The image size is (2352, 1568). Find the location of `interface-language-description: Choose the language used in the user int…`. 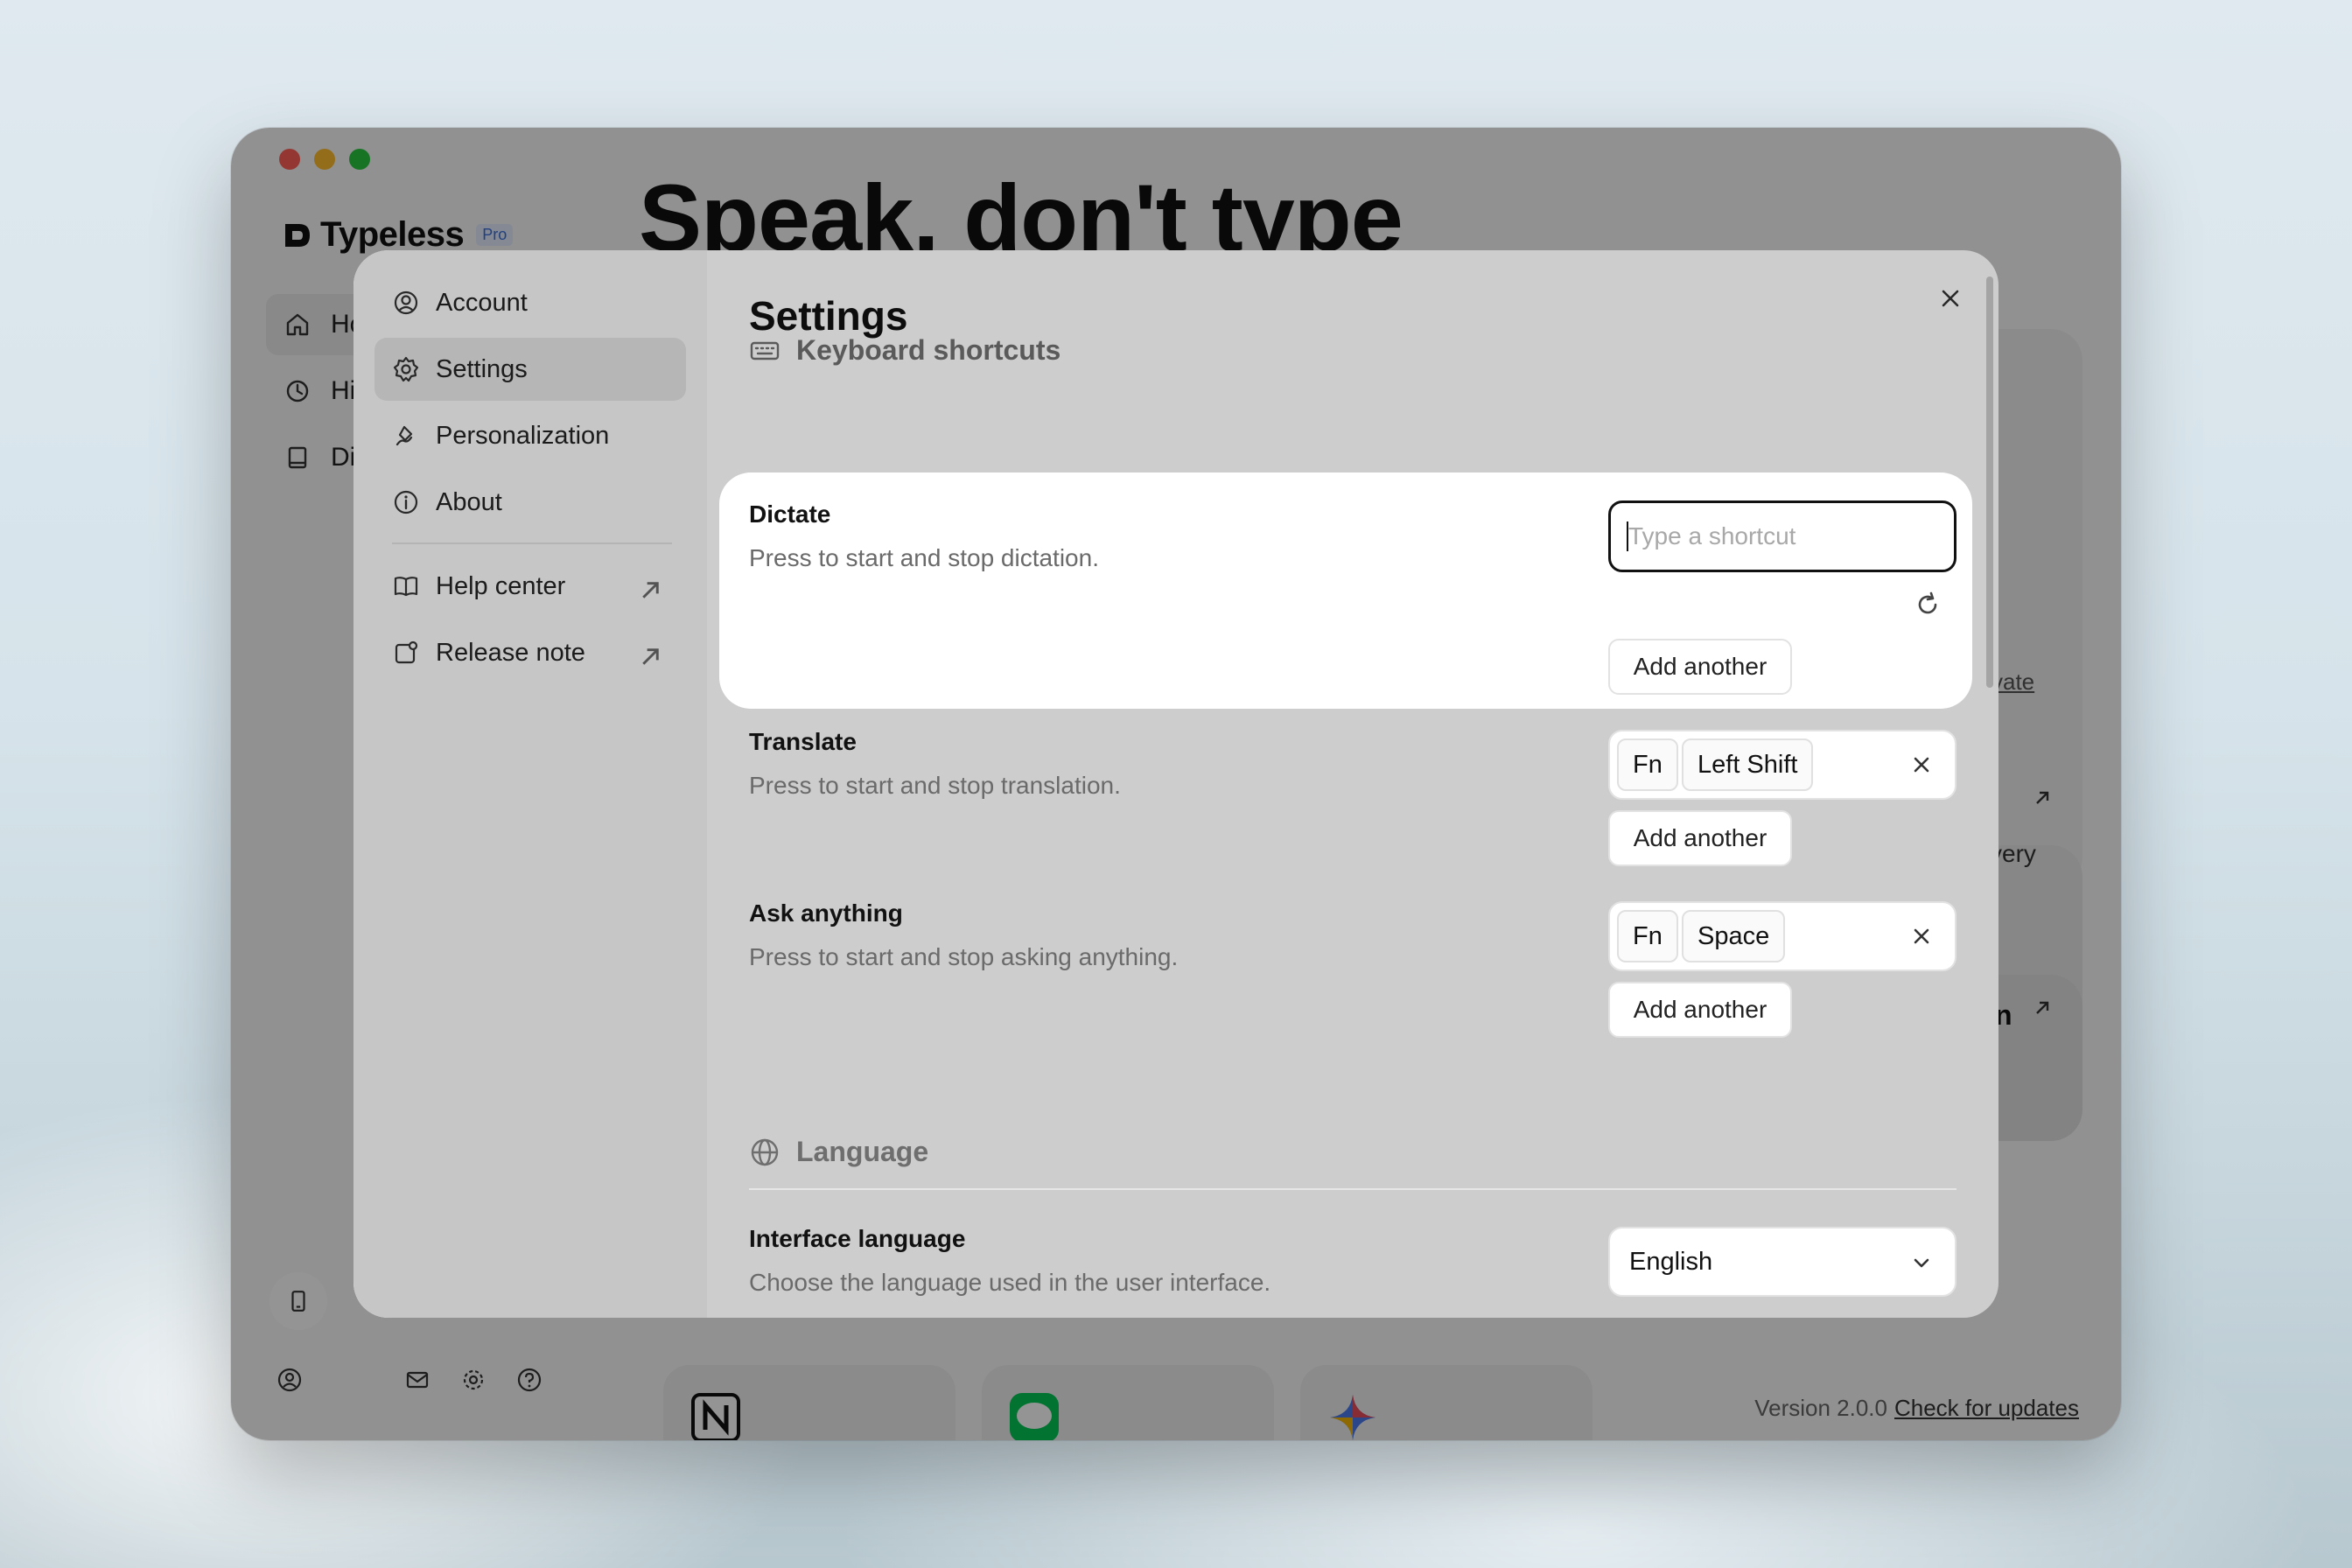

interface-language-description: Choose the language used in the user int… is located at coordinates (1010, 1282).